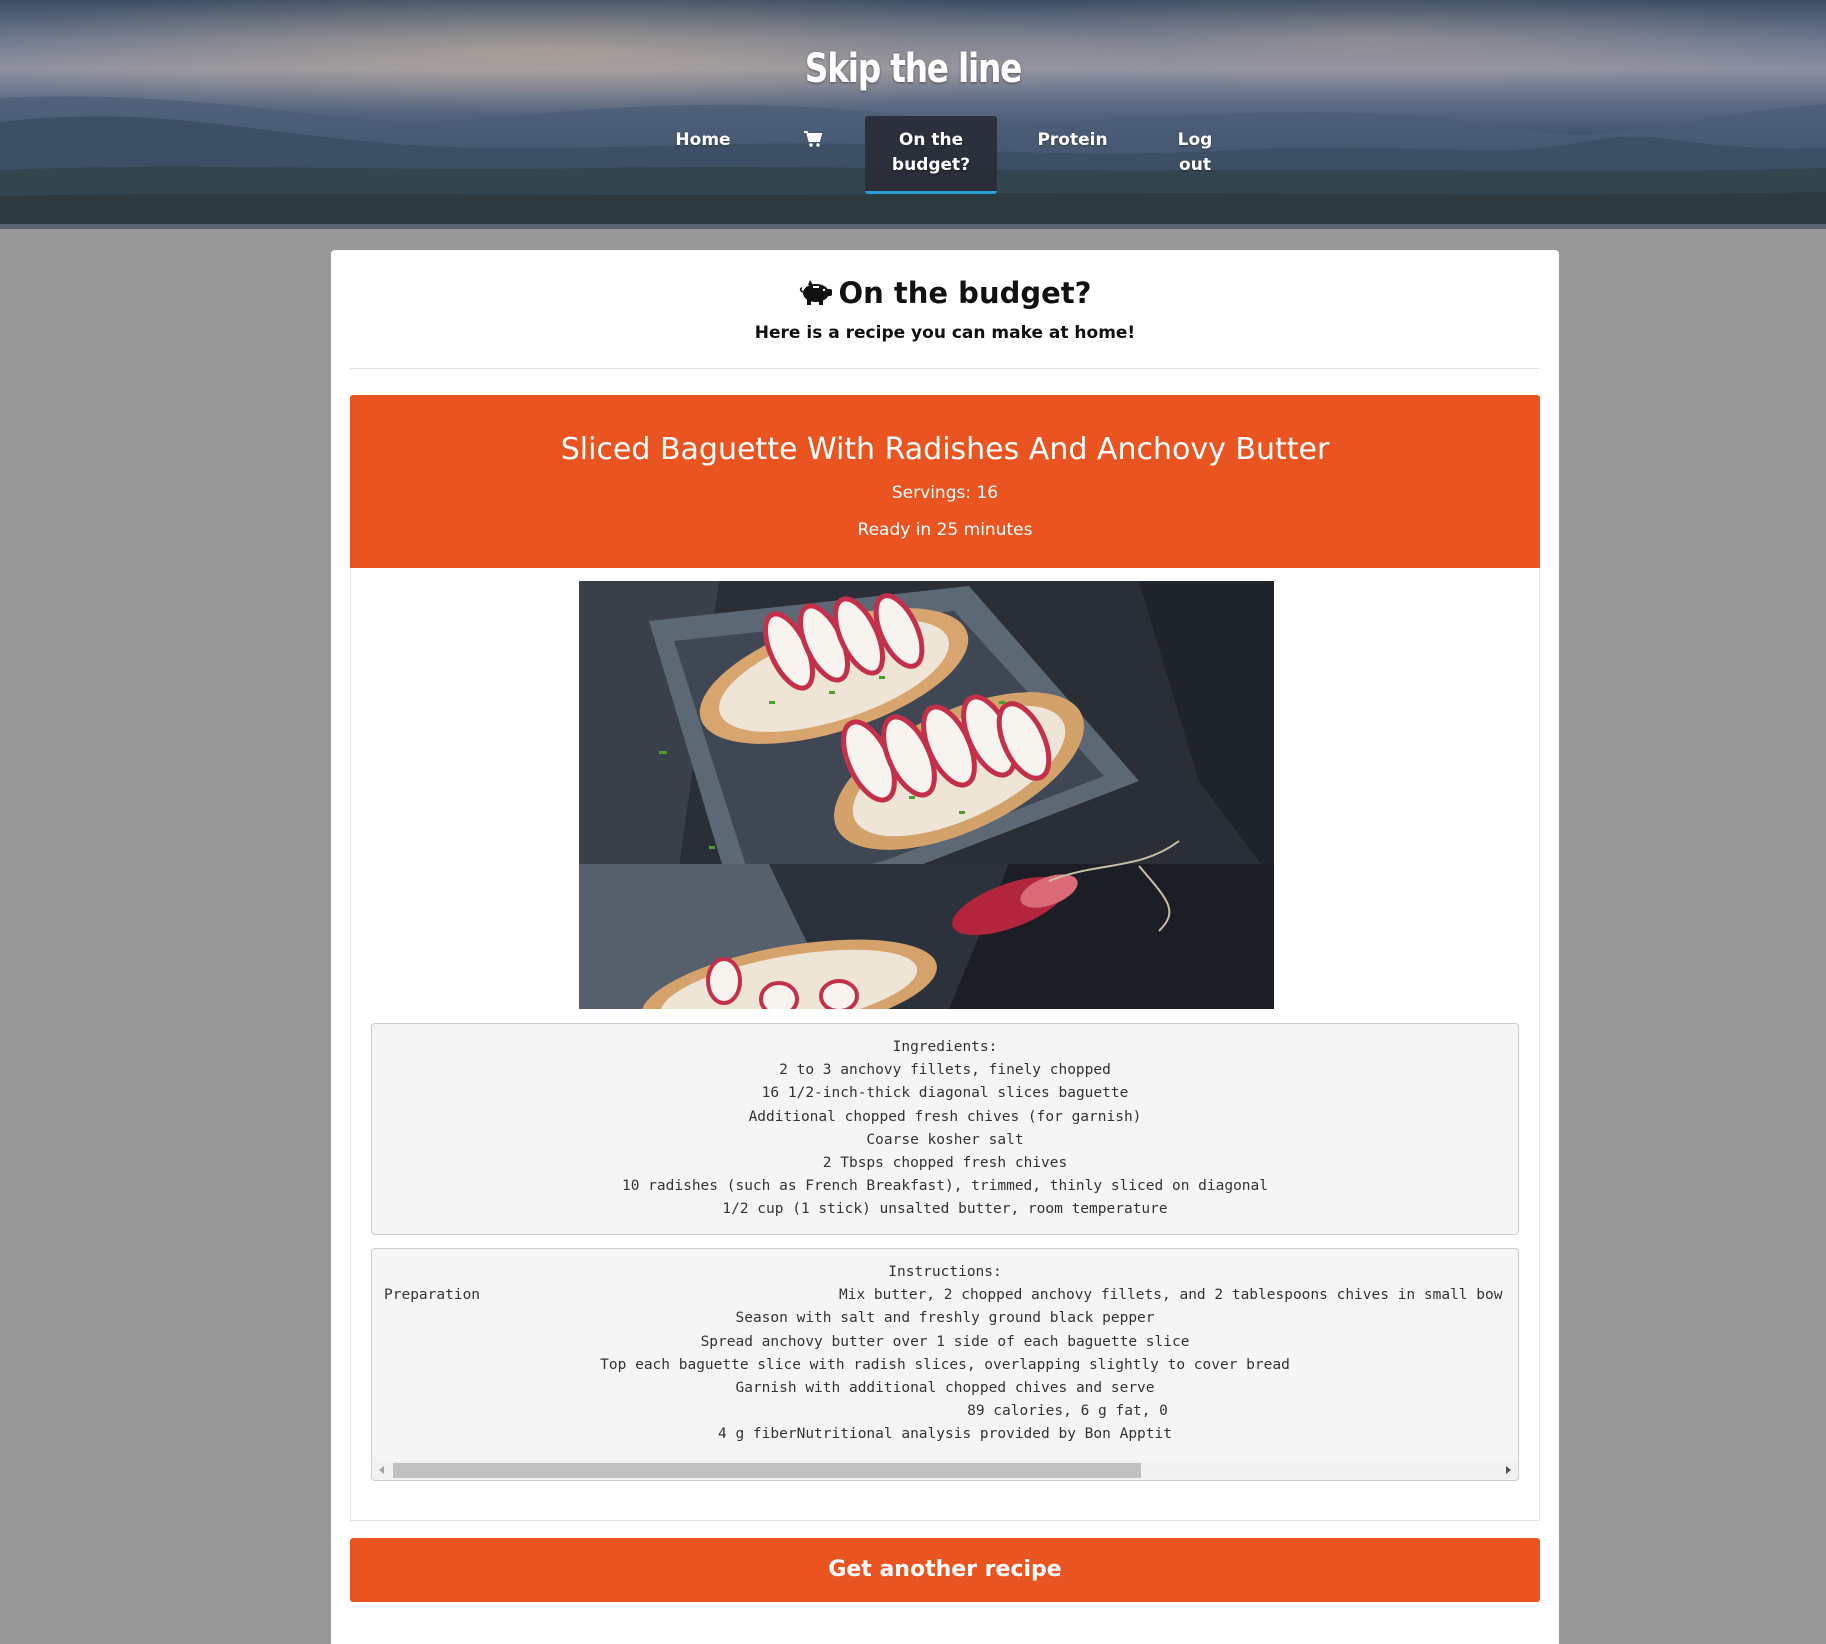 This screenshot has width=1826, height=1644. What do you see at coordinates (767, 1470) in the screenshot?
I see `scrollbar-thumb` at bounding box center [767, 1470].